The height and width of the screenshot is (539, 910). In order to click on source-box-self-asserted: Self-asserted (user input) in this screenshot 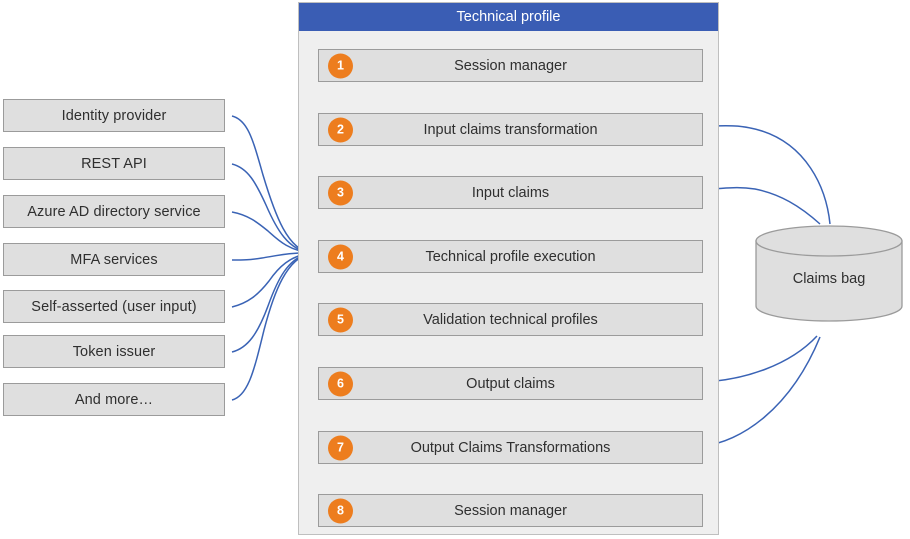, I will do `click(114, 306)`.